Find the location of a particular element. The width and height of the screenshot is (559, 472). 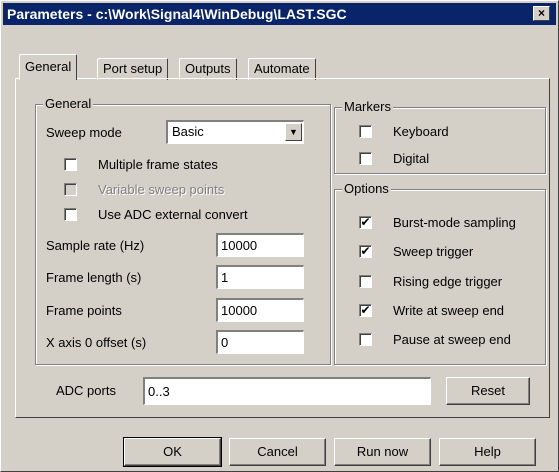

digital-marker-label: Digital is located at coordinates (411, 158).